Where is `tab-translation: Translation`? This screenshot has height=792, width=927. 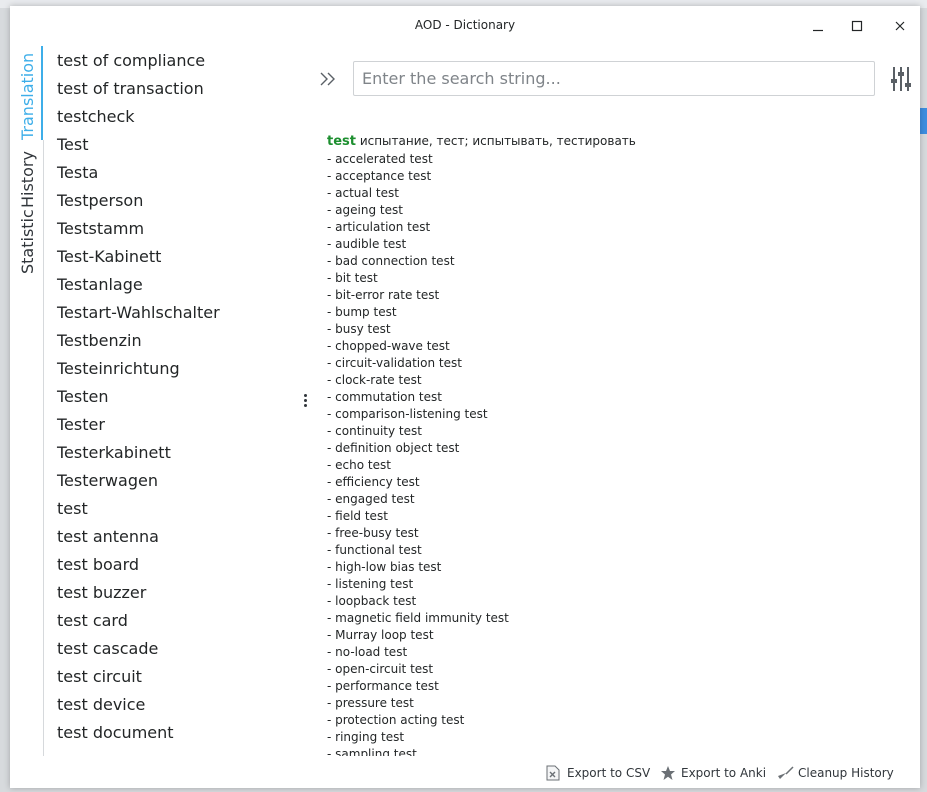
tab-translation: Translation is located at coordinates (27, 96).